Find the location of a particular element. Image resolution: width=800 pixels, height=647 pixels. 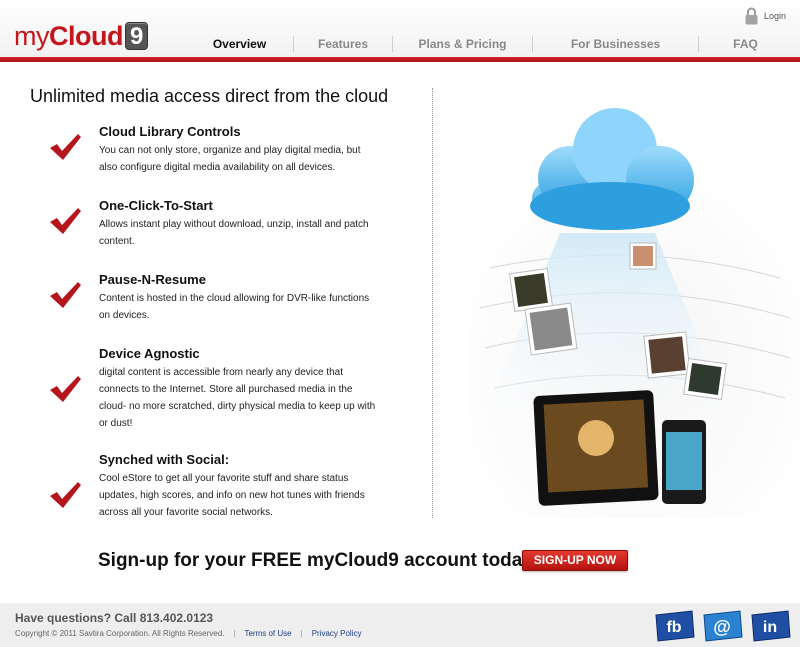

header-red-bar is located at coordinates (400, 59).